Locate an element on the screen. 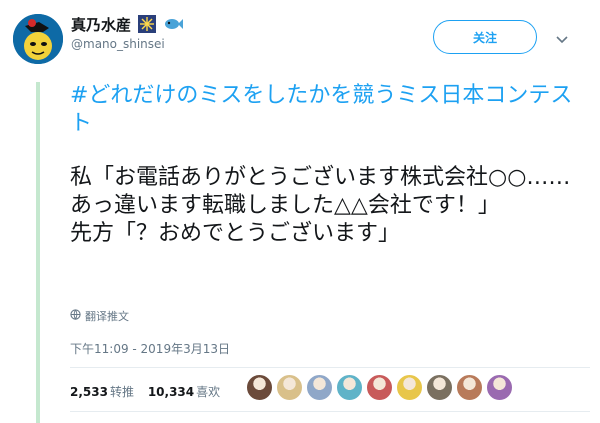  engagement-stats: 2,533 转推 10,334 喜欢 is located at coordinates (150, 391).